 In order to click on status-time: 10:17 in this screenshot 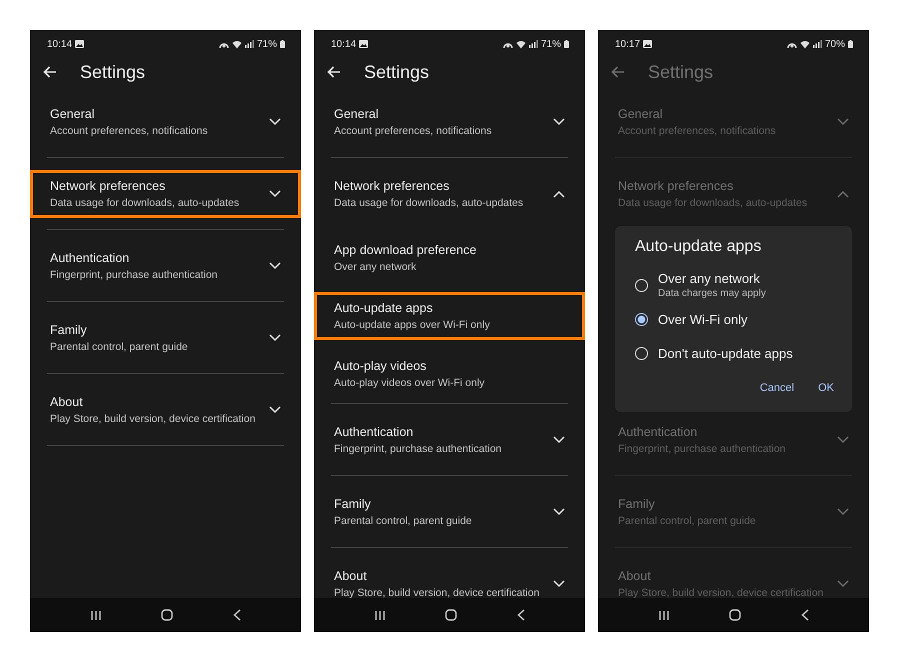, I will do `click(627, 44)`.